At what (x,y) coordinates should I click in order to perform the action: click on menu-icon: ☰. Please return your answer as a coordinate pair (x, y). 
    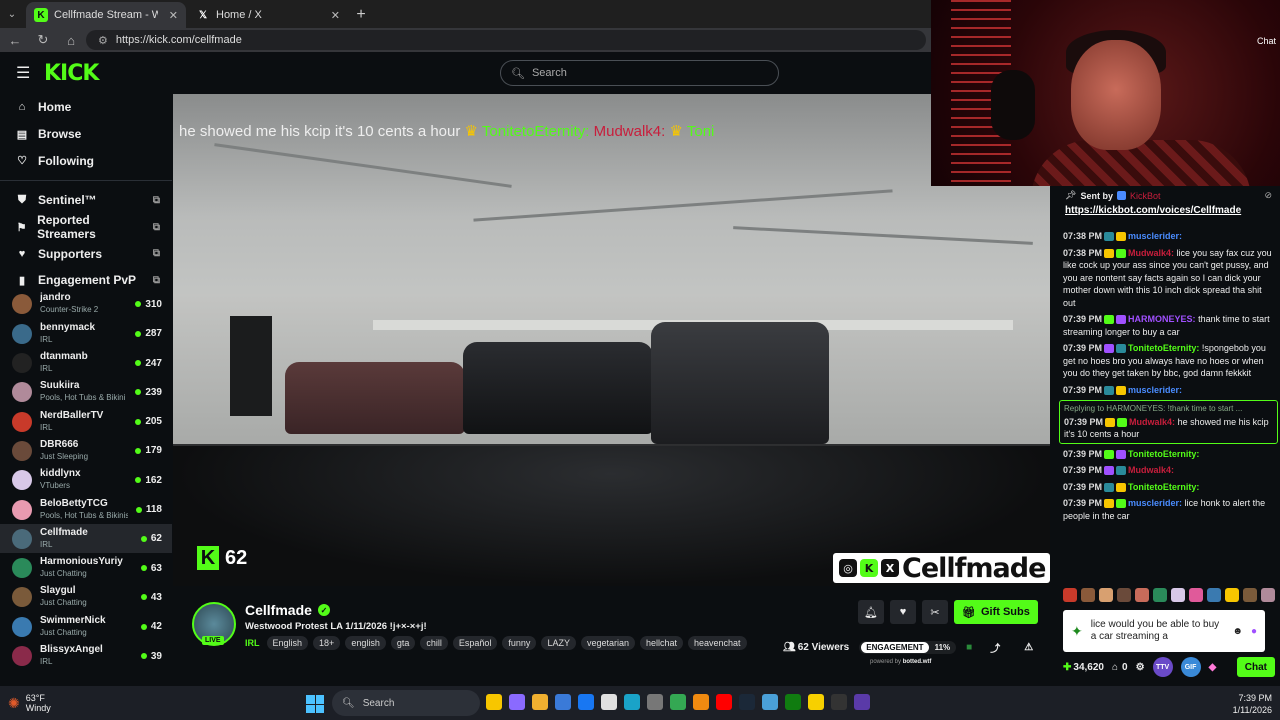
    Looking at the image, I should click on (23, 73).